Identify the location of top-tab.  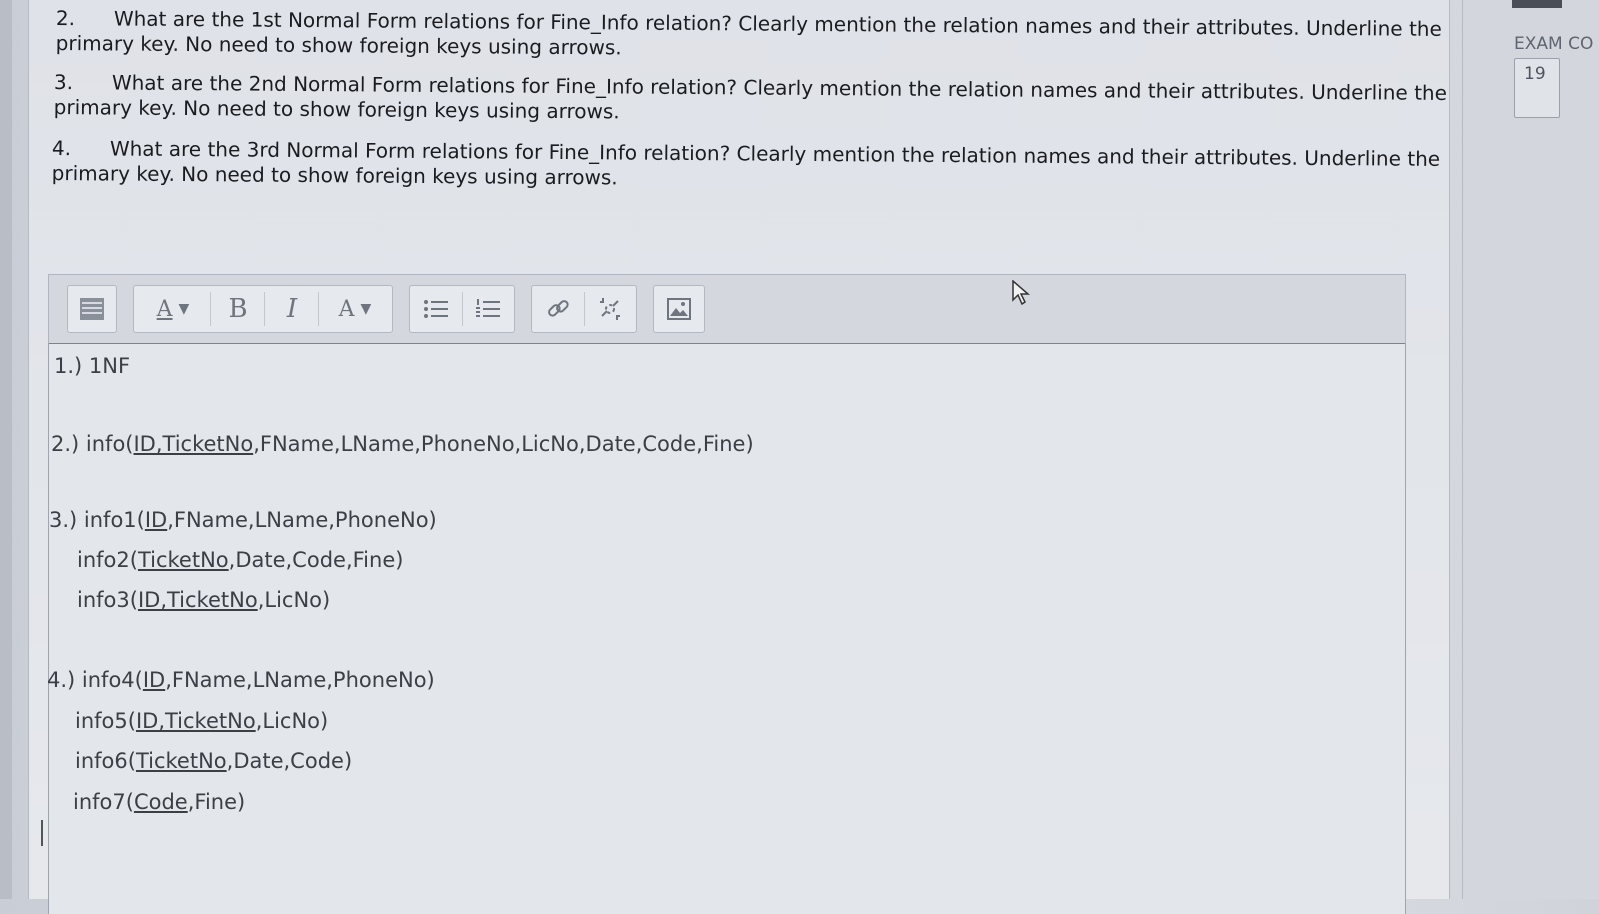
(1537, 4).